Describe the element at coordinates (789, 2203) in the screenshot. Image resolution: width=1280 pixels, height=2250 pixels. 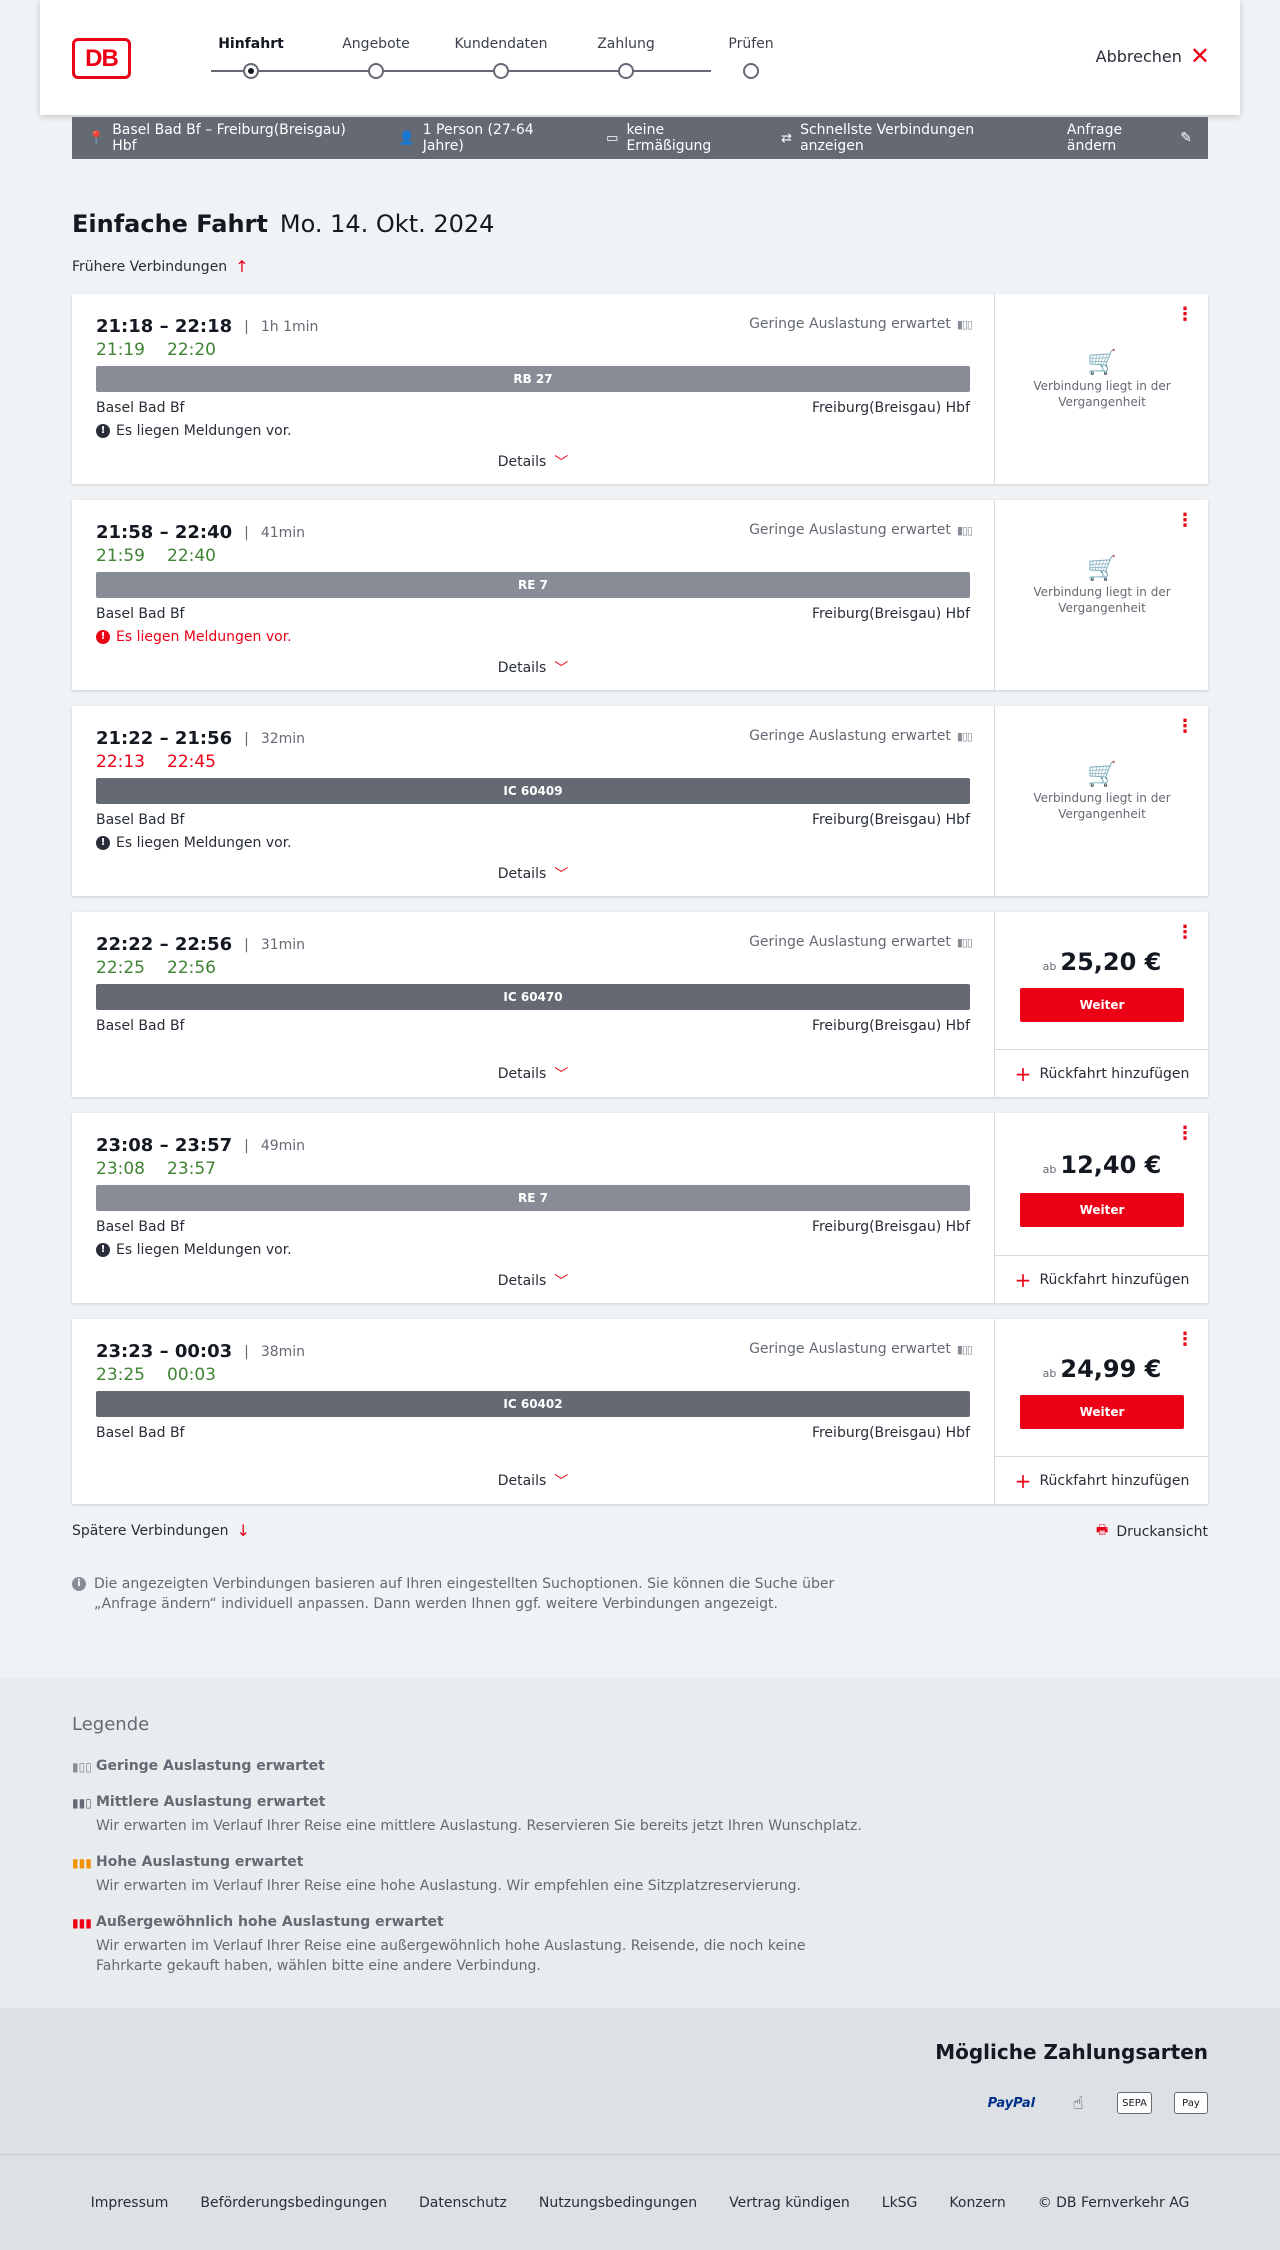
I see `footer-link-kuendigen: Vertrag kündigen` at that location.